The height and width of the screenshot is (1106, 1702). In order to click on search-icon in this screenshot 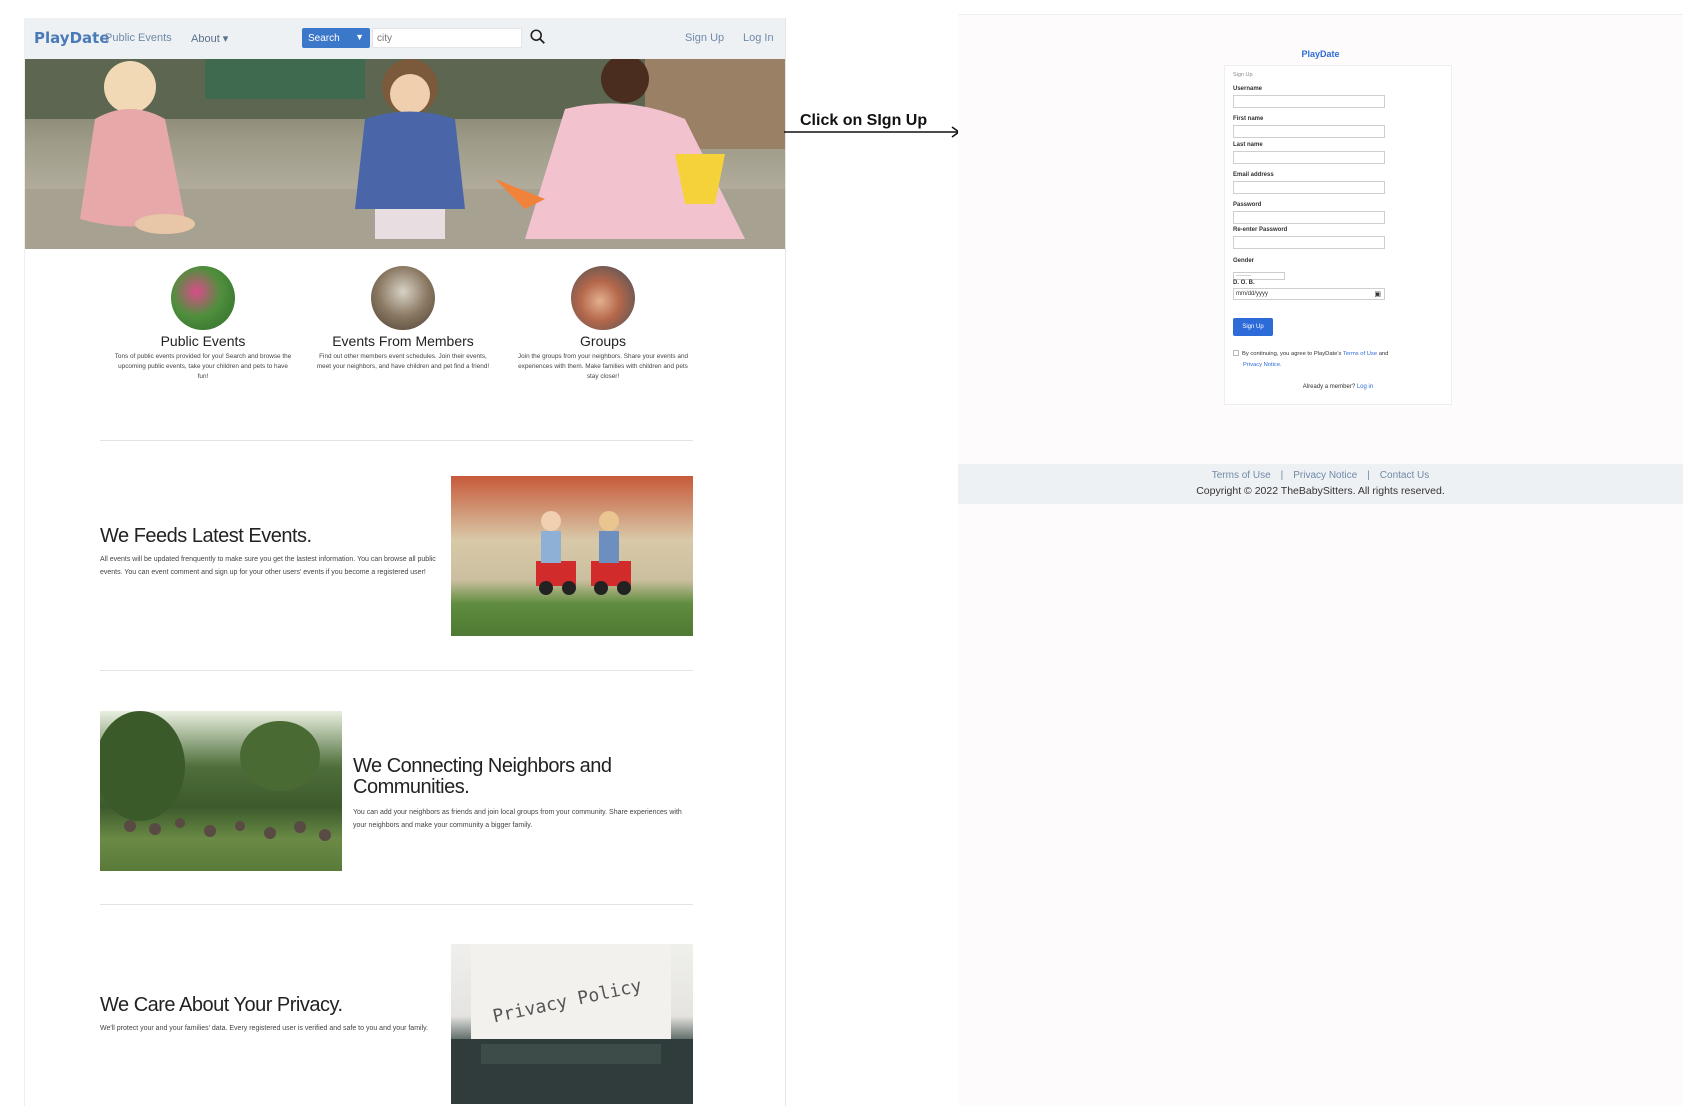, I will do `click(538, 37)`.